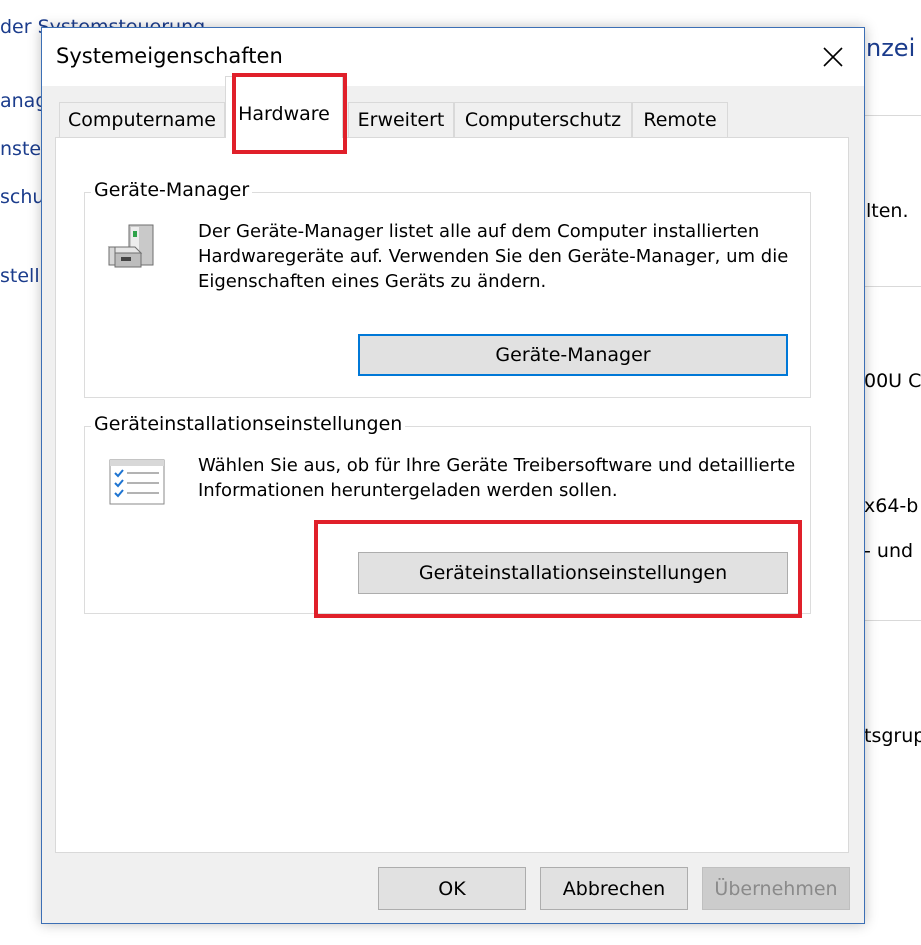 The image size is (921, 945). What do you see at coordinates (573, 573) in the screenshot?
I see `device-installation-settings-button: Geräteinstallationseinstellungen` at bounding box center [573, 573].